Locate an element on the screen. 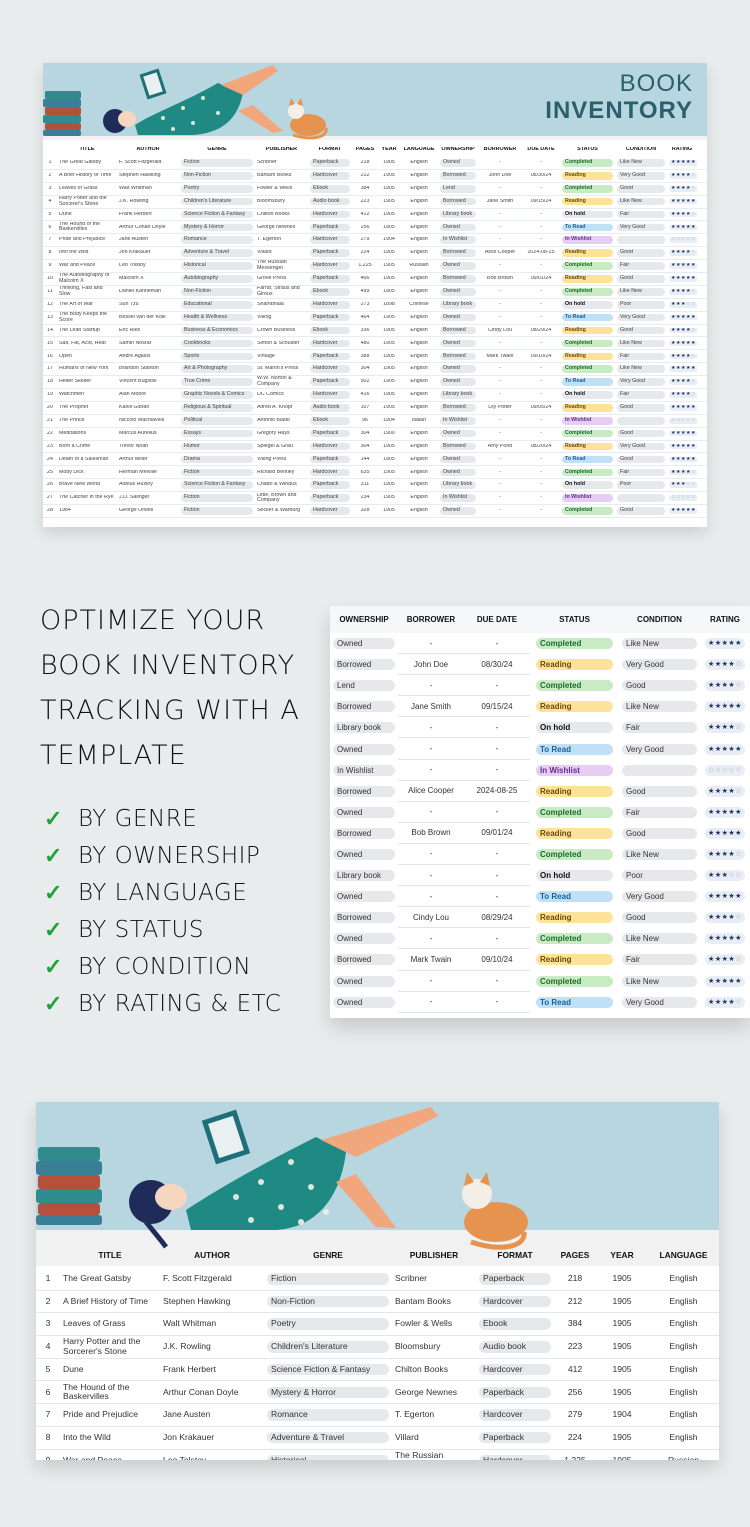 This screenshot has width=750, height=1527. table-row: Owned - - Completed Fair ★★★★★ is located at coordinates (540, 812).